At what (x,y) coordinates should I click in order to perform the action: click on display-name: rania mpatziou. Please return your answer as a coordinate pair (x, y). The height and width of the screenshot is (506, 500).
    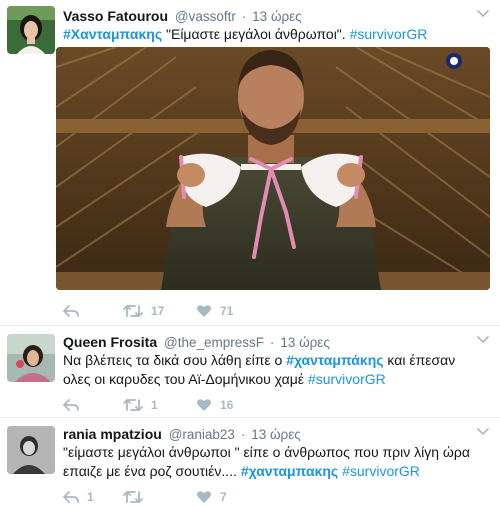
    Looking at the image, I should click on (112, 434).